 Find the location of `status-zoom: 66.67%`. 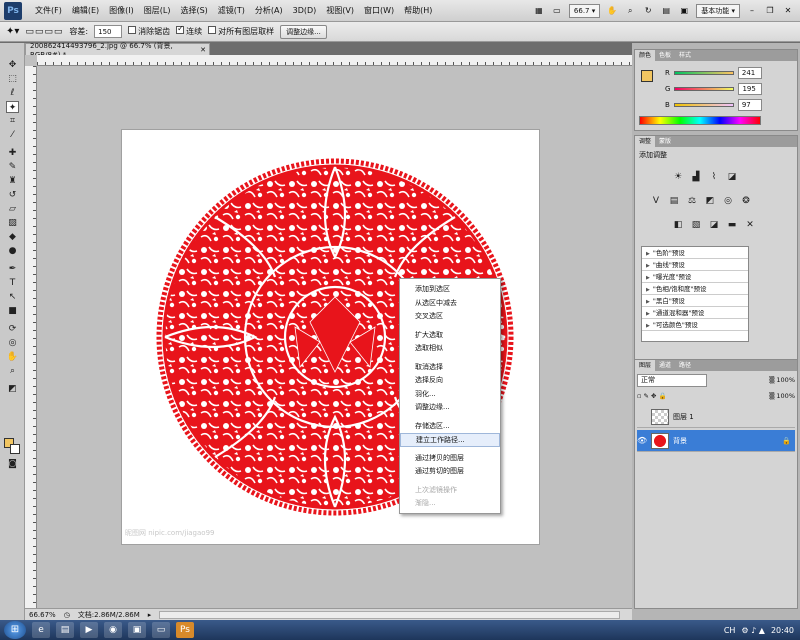

status-zoom: 66.67% is located at coordinates (42, 615).